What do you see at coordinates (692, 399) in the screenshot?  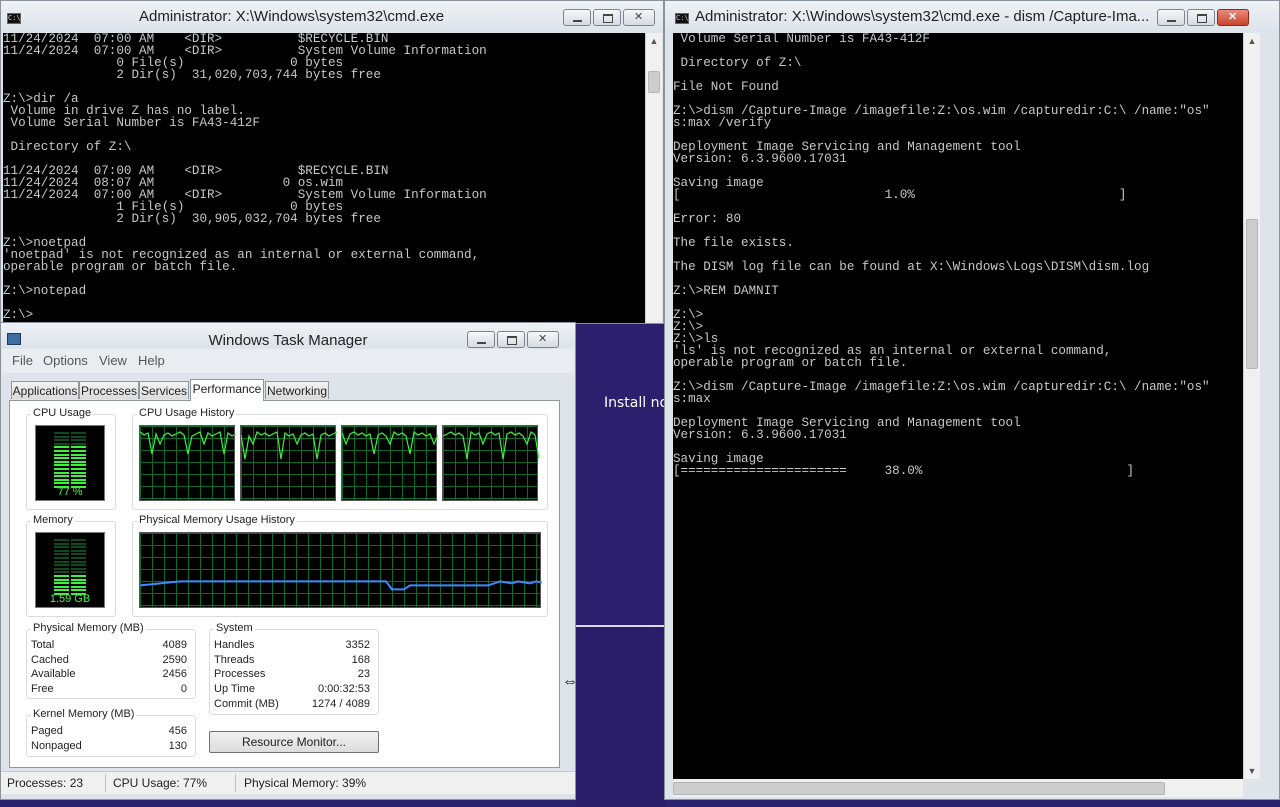 I see `console-line: s:max` at bounding box center [692, 399].